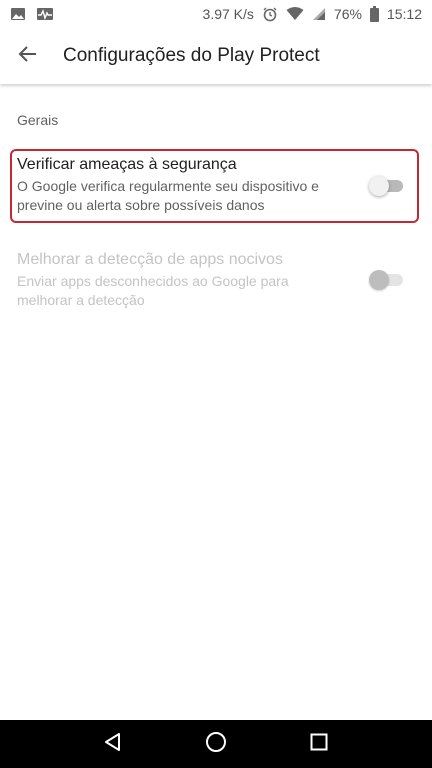 The image size is (432, 768). What do you see at coordinates (127, 164) in the screenshot?
I see `setting-title: Verificar ameaças à segurança` at bounding box center [127, 164].